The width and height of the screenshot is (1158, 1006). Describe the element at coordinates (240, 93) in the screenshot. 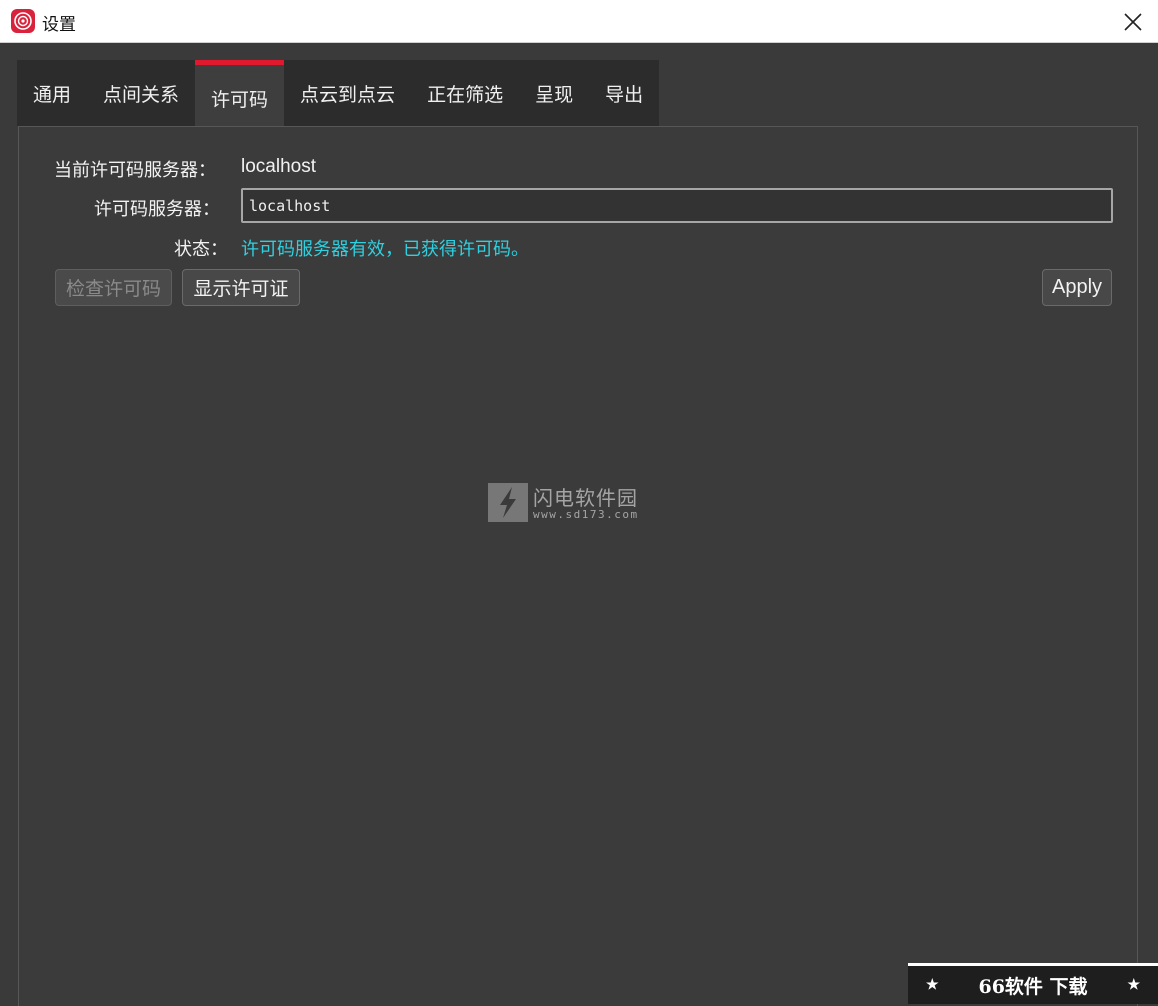

I see `tab-license: 许可码` at that location.